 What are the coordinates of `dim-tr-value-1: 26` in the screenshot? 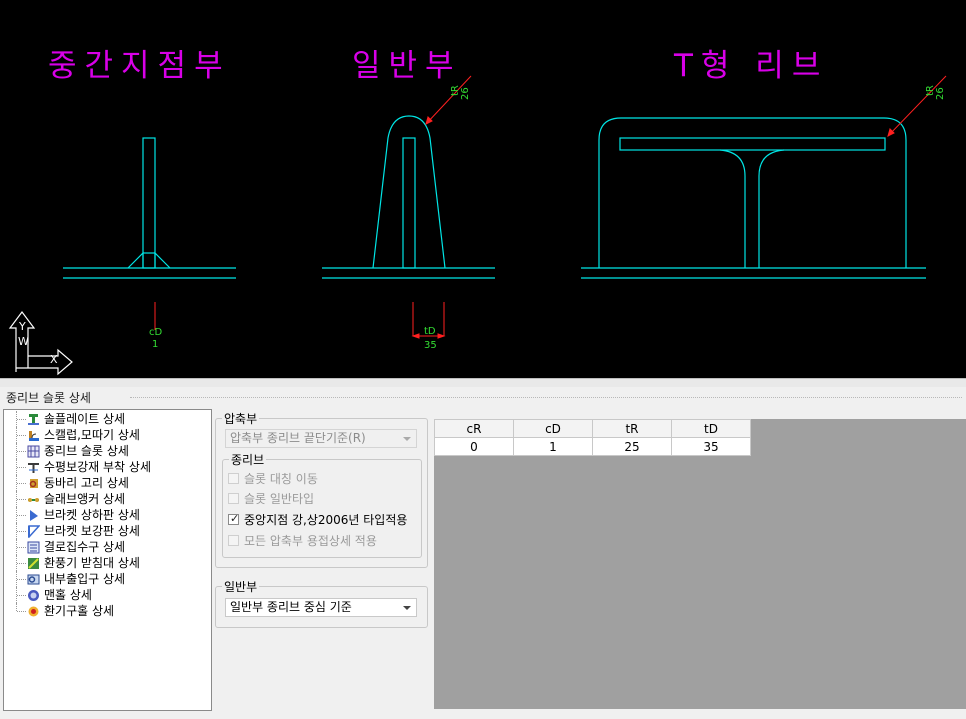 It's located at (465, 93).